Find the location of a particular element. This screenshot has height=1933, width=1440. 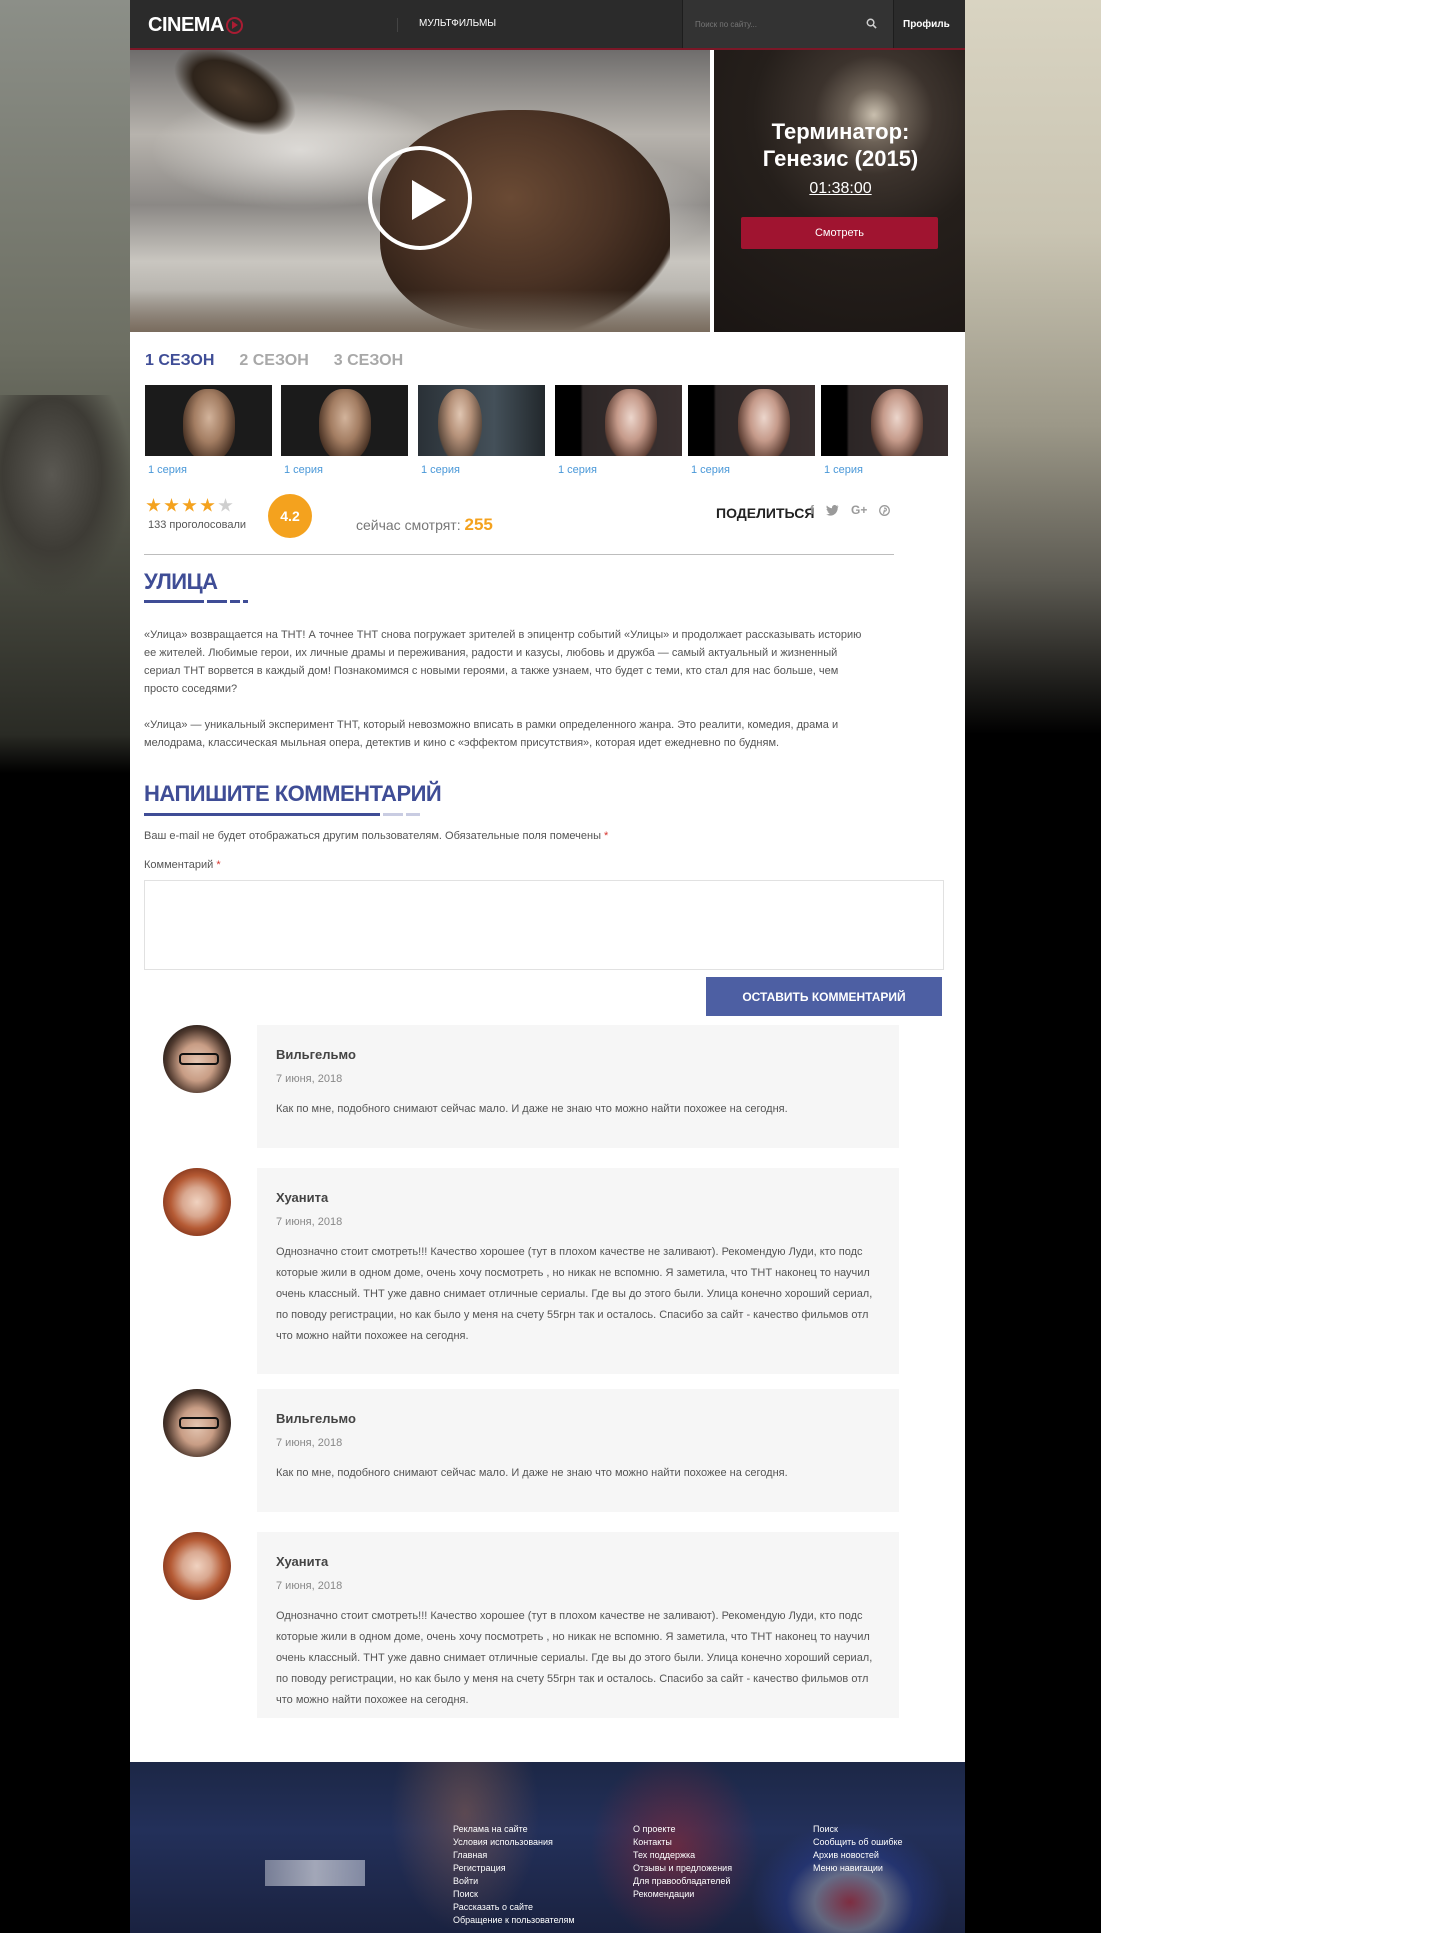

watch-button: Смотреть is located at coordinates (839, 233).